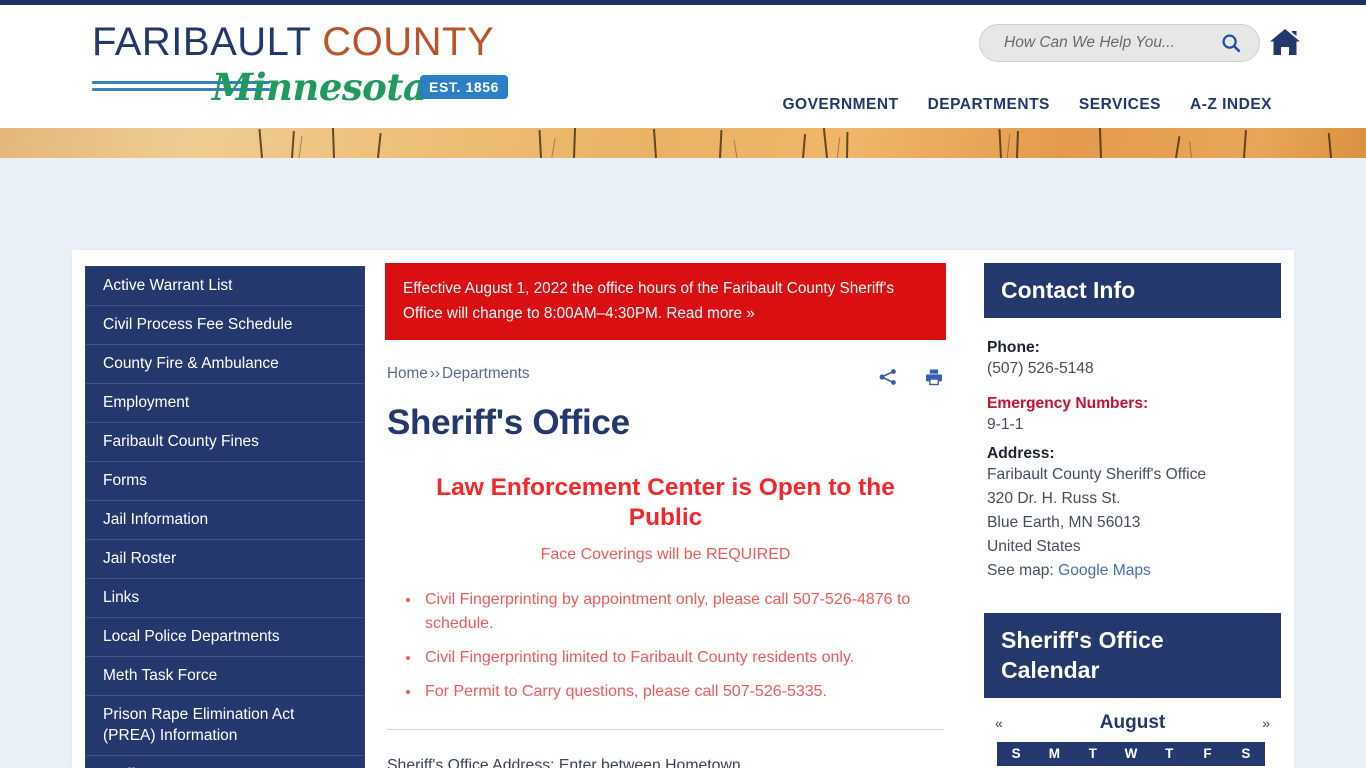 The width and height of the screenshot is (1366, 768). I want to click on nav-item-departments: DEPARTMENTS, so click(989, 105).